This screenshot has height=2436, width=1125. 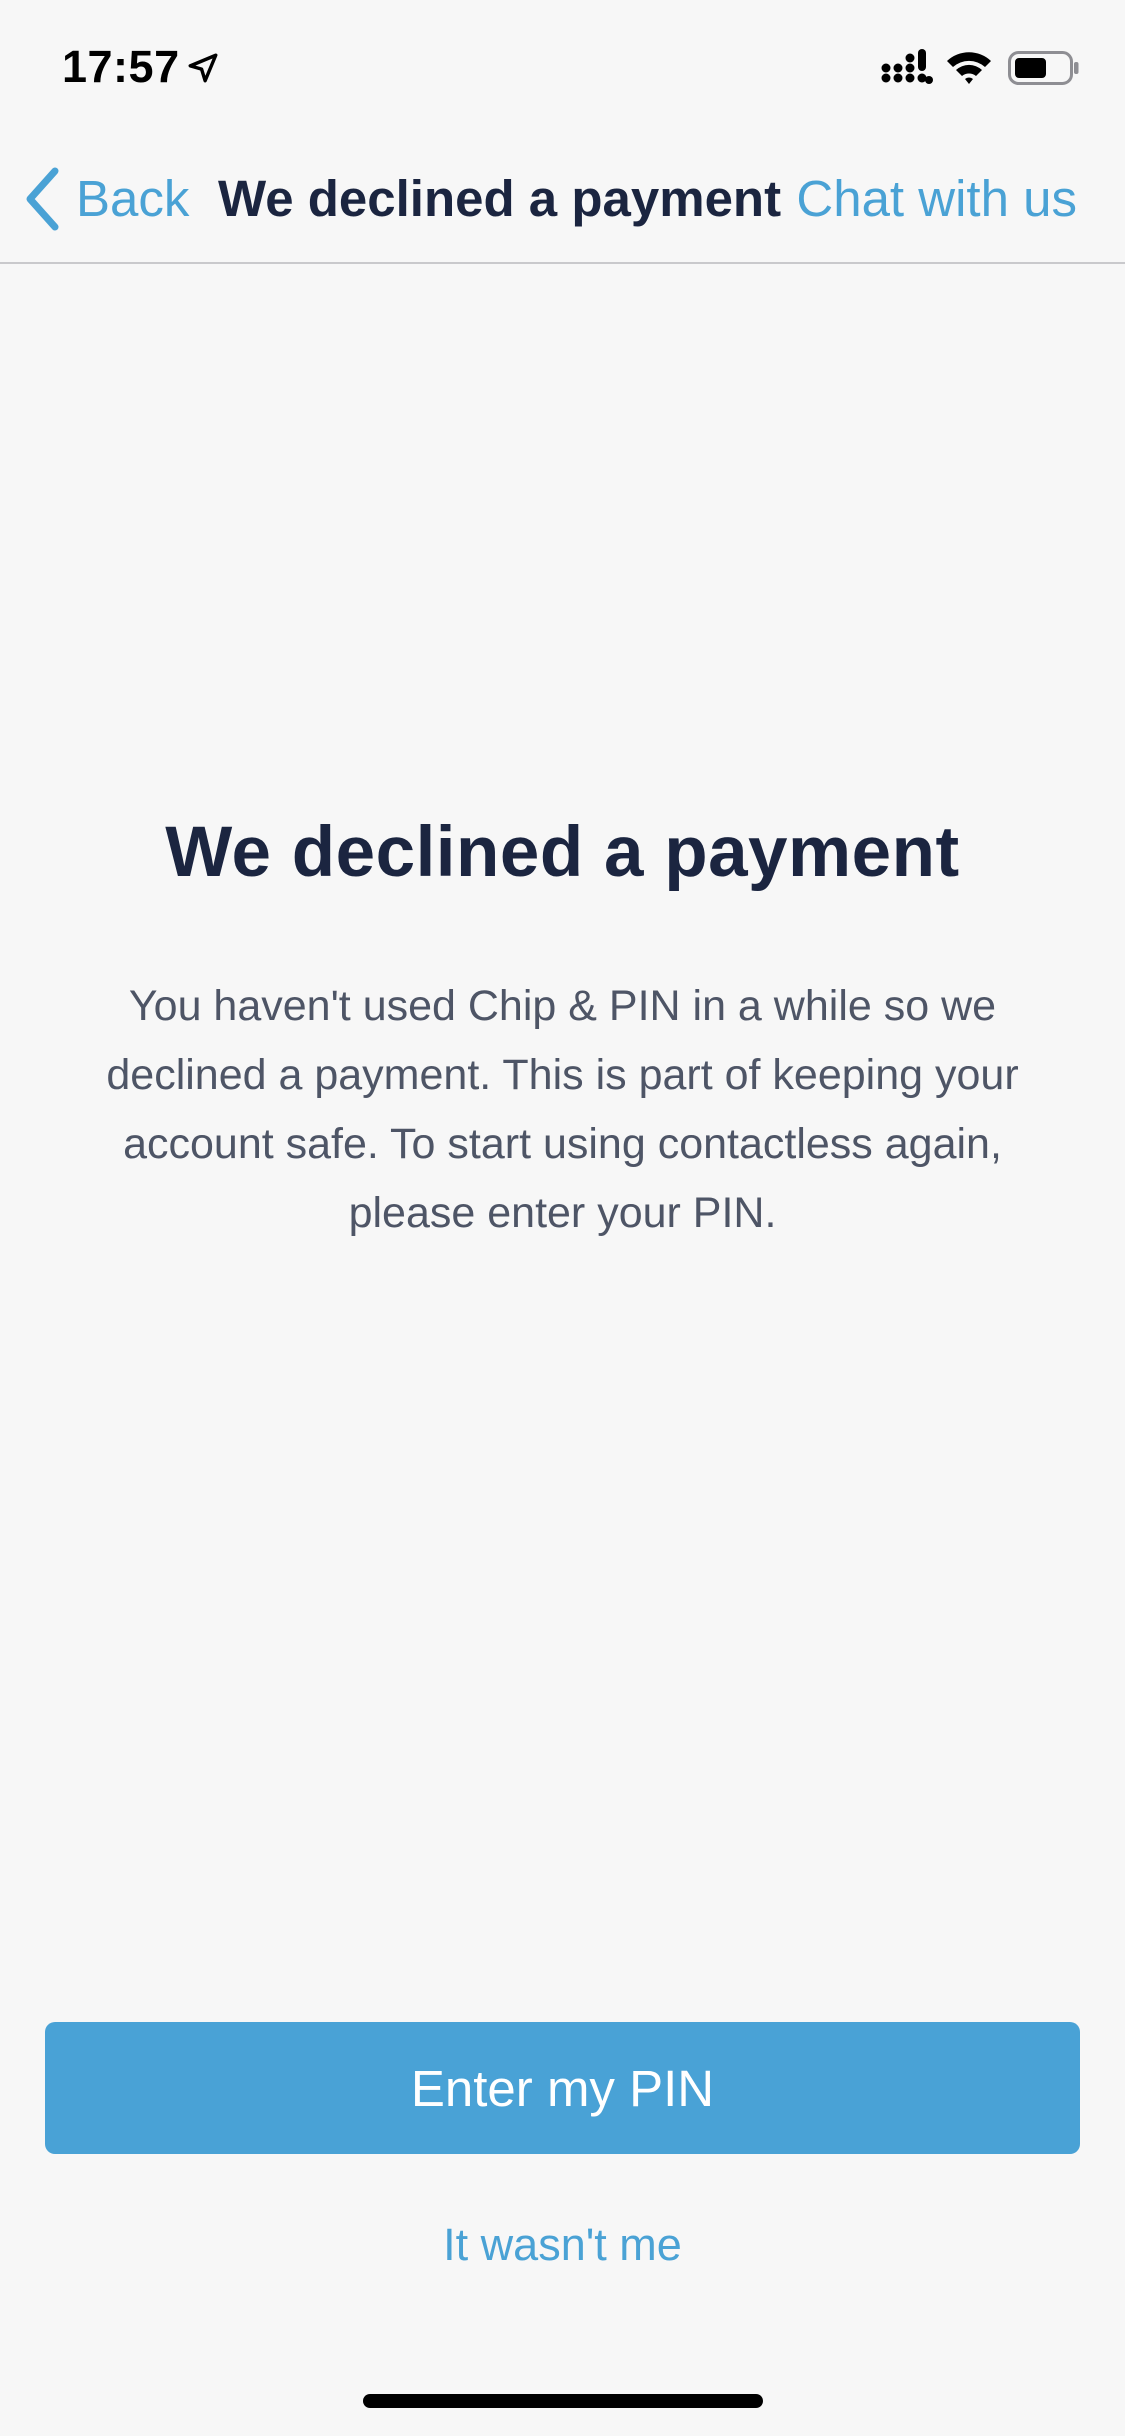 I want to click on status-time: 17:57, so click(x=121, y=66).